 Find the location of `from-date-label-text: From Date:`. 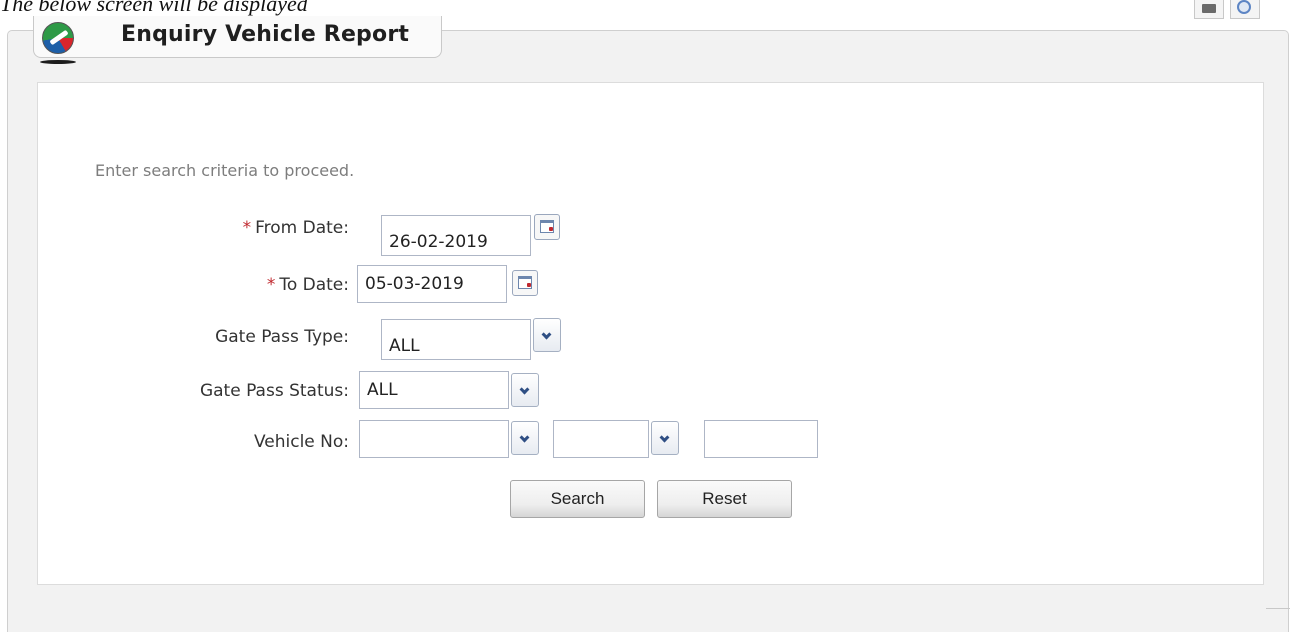

from-date-label-text: From Date: is located at coordinates (302, 228).